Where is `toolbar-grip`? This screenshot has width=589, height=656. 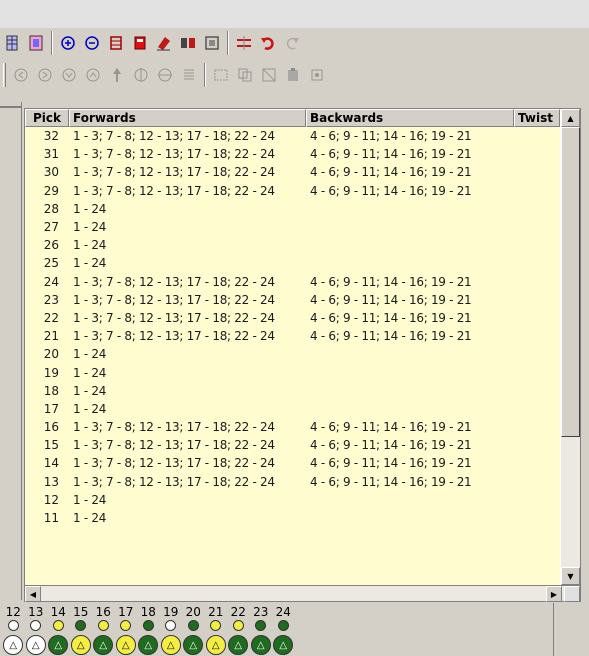
toolbar-grip is located at coordinates (4, 75).